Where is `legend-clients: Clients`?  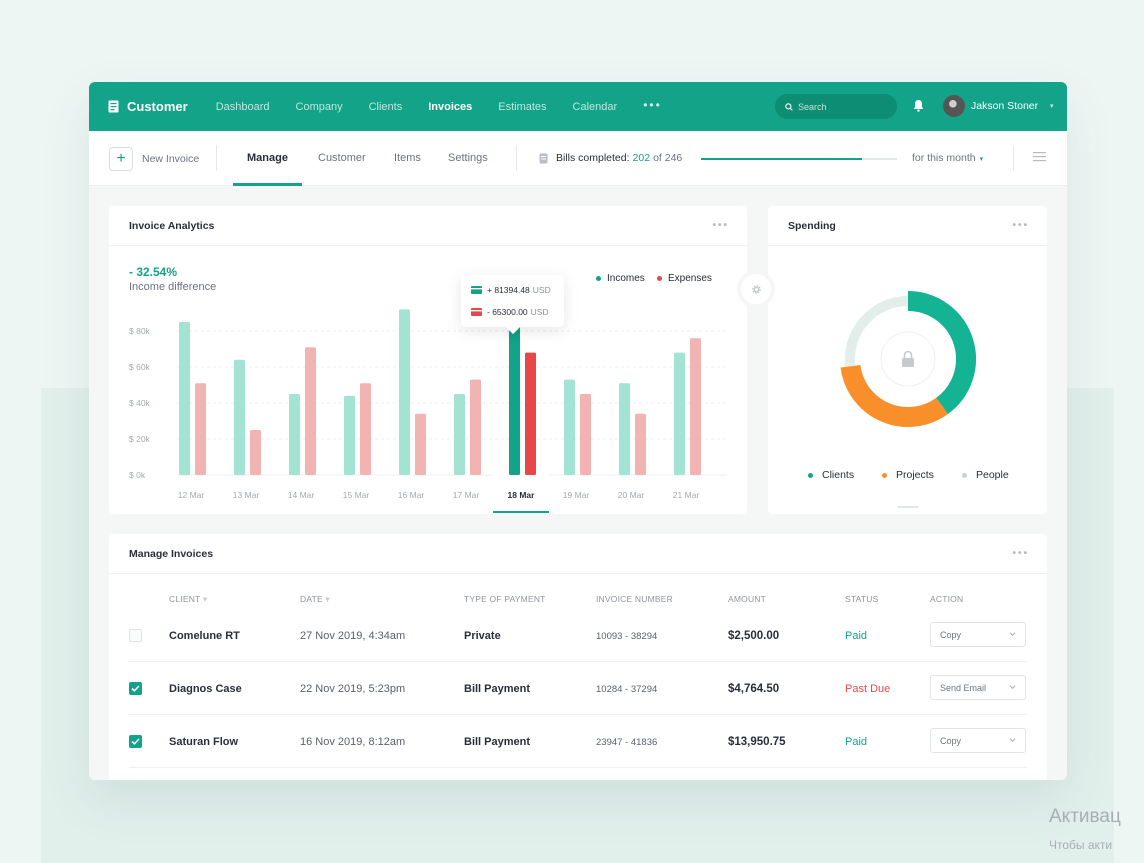
legend-clients: Clients is located at coordinates (831, 475).